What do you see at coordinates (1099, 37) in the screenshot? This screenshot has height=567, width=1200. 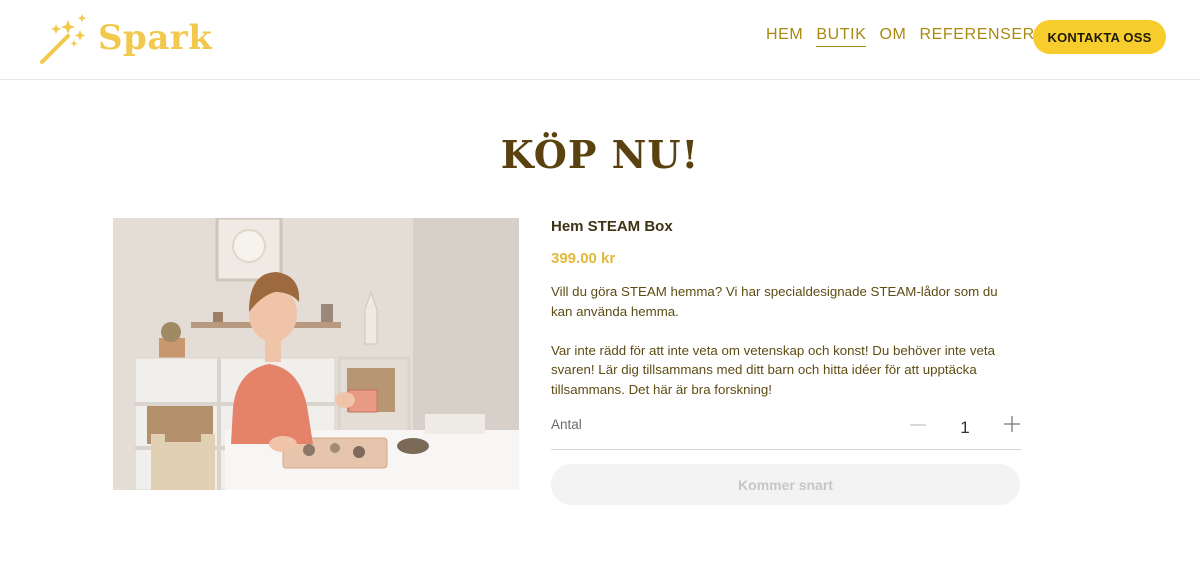 I see `contact-button: KONTAKTA OSS` at bounding box center [1099, 37].